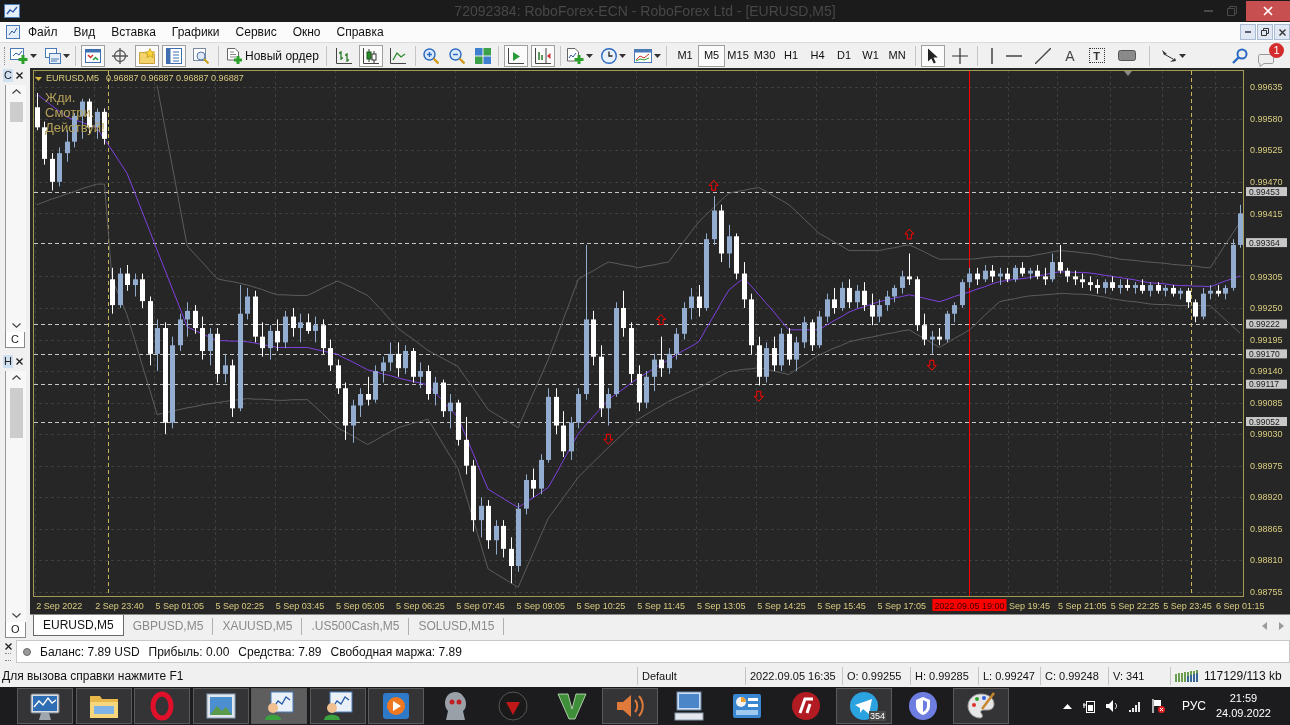  What do you see at coordinates (482, 55) in the screenshot?
I see `tile-windows-icon` at bounding box center [482, 55].